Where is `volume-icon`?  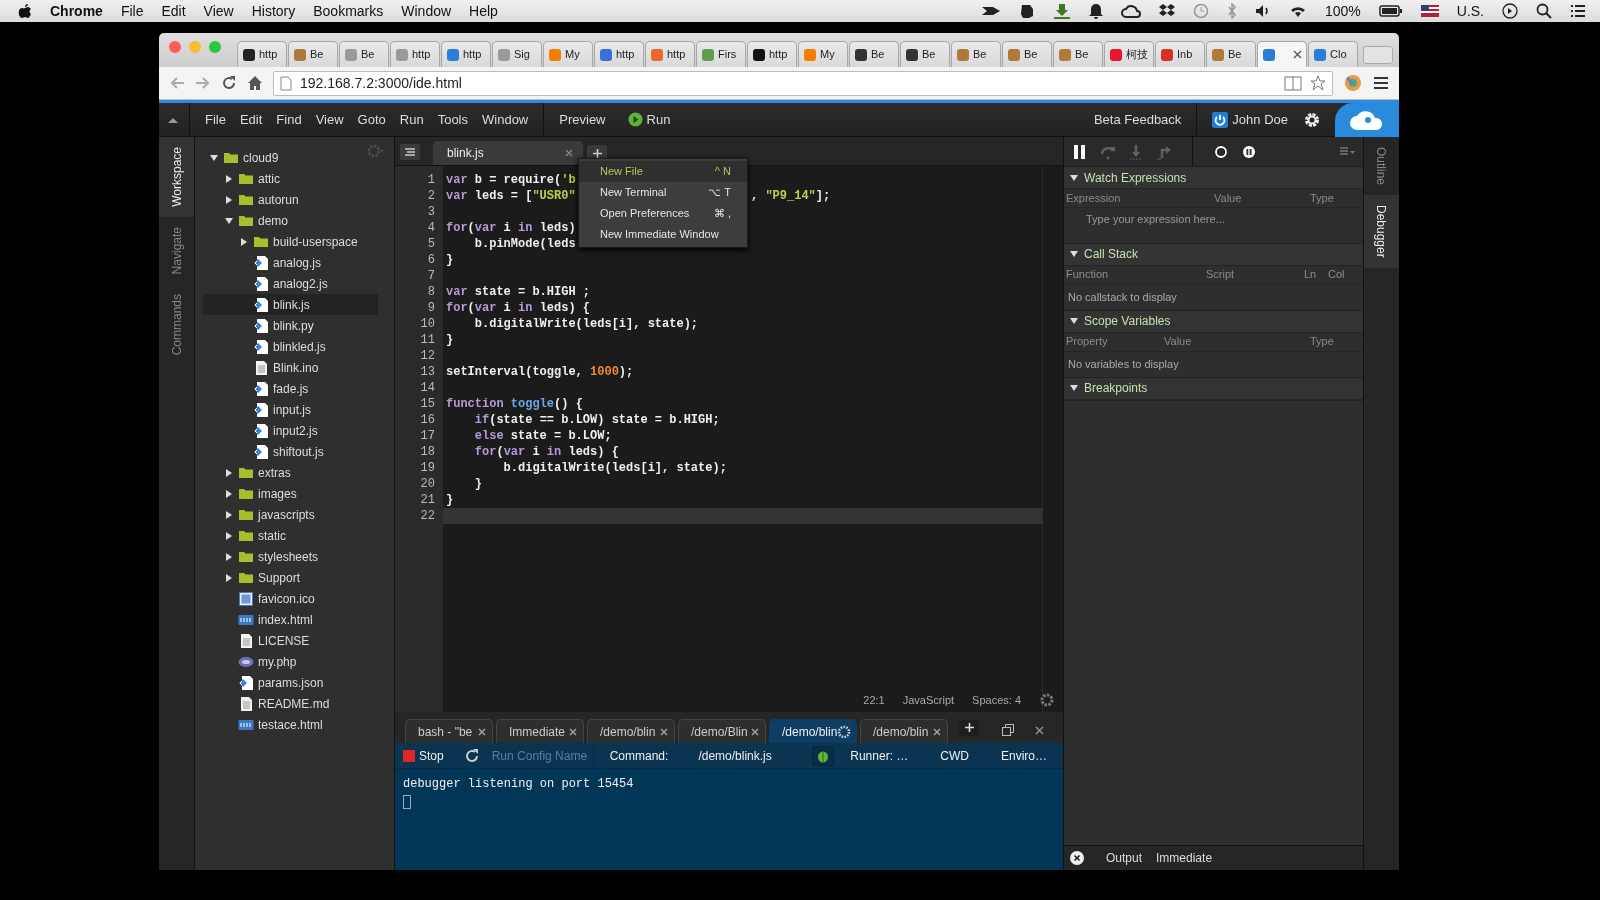
volume-icon is located at coordinates (1262, 11).